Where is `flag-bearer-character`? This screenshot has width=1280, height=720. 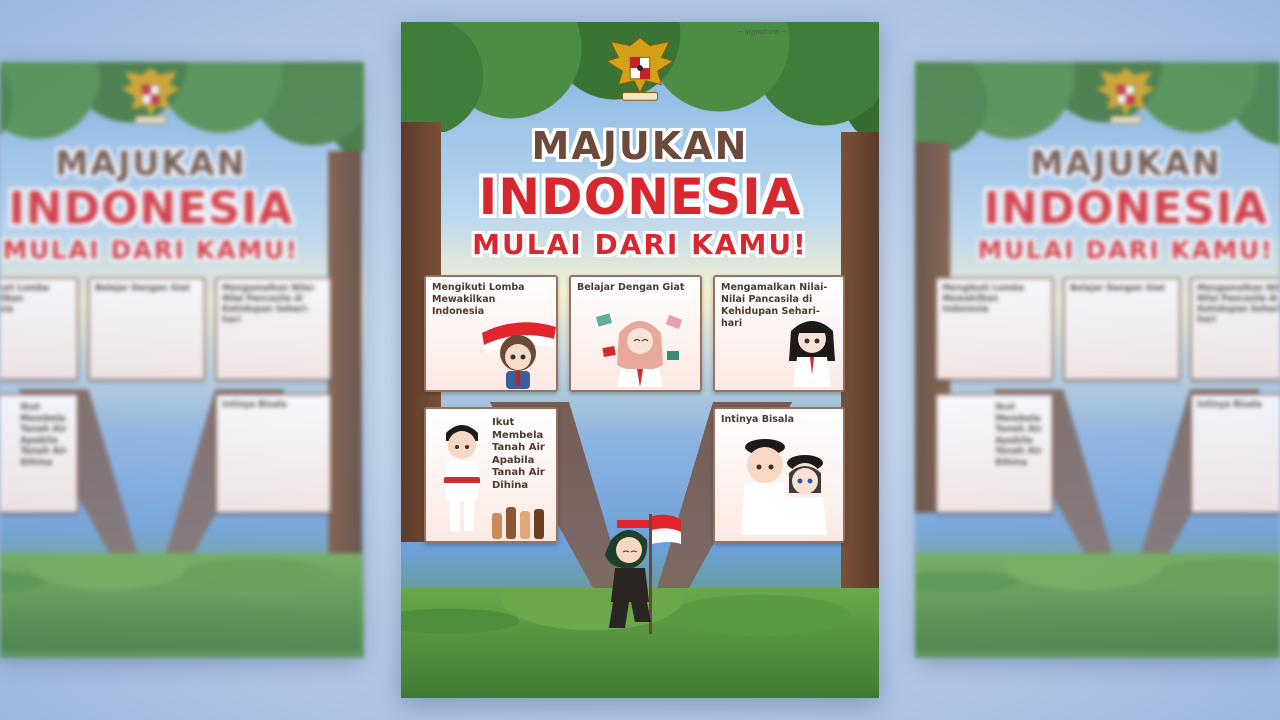 flag-bearer-character is located at coordinates (643, 574).